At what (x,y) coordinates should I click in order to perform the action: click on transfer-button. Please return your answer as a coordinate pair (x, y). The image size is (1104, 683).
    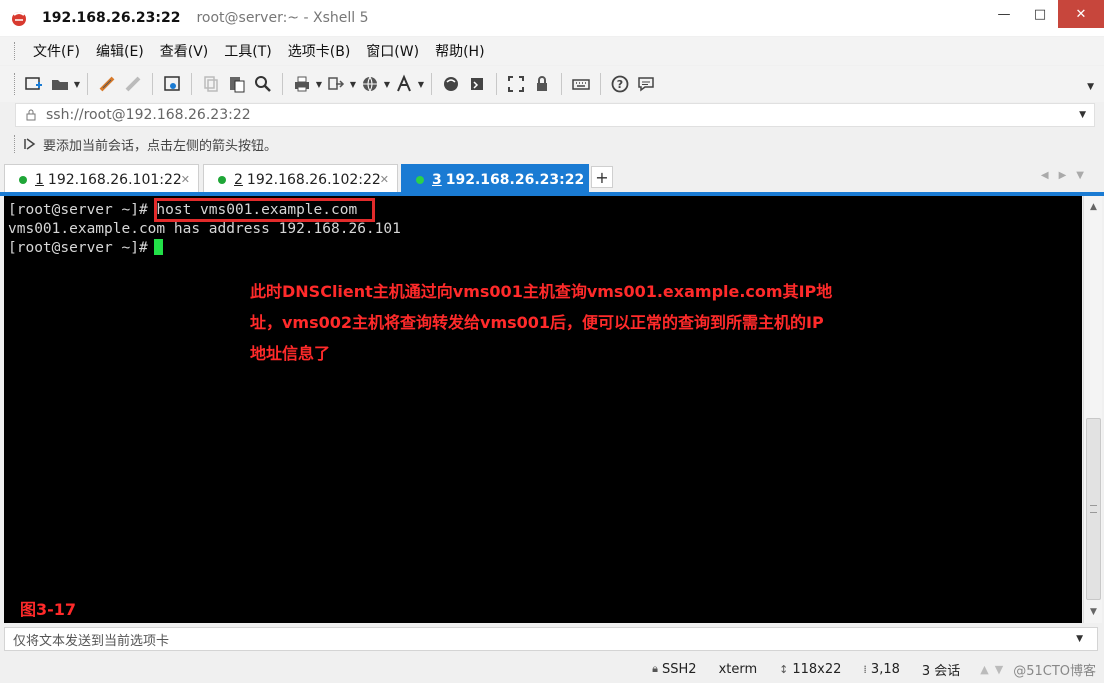
    Looking at the image, I should click on (336, 84).